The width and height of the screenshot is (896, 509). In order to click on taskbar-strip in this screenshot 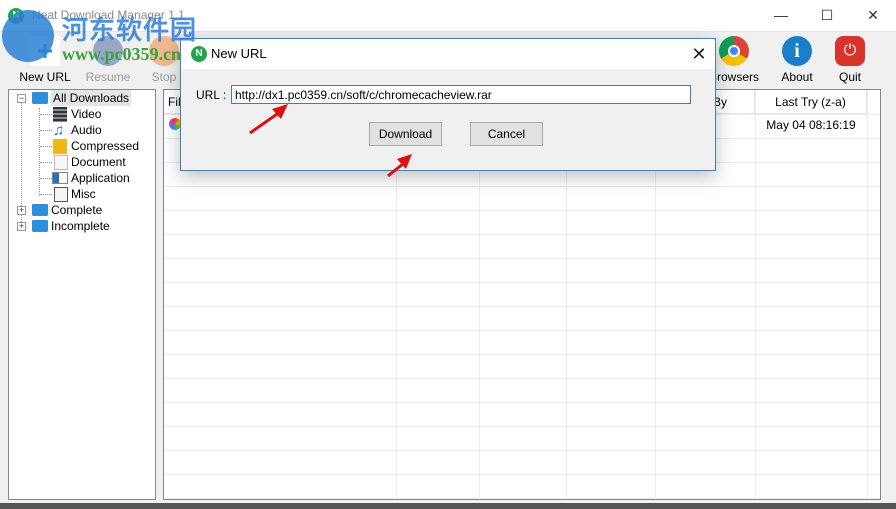, I will do `click(448, 506)`.